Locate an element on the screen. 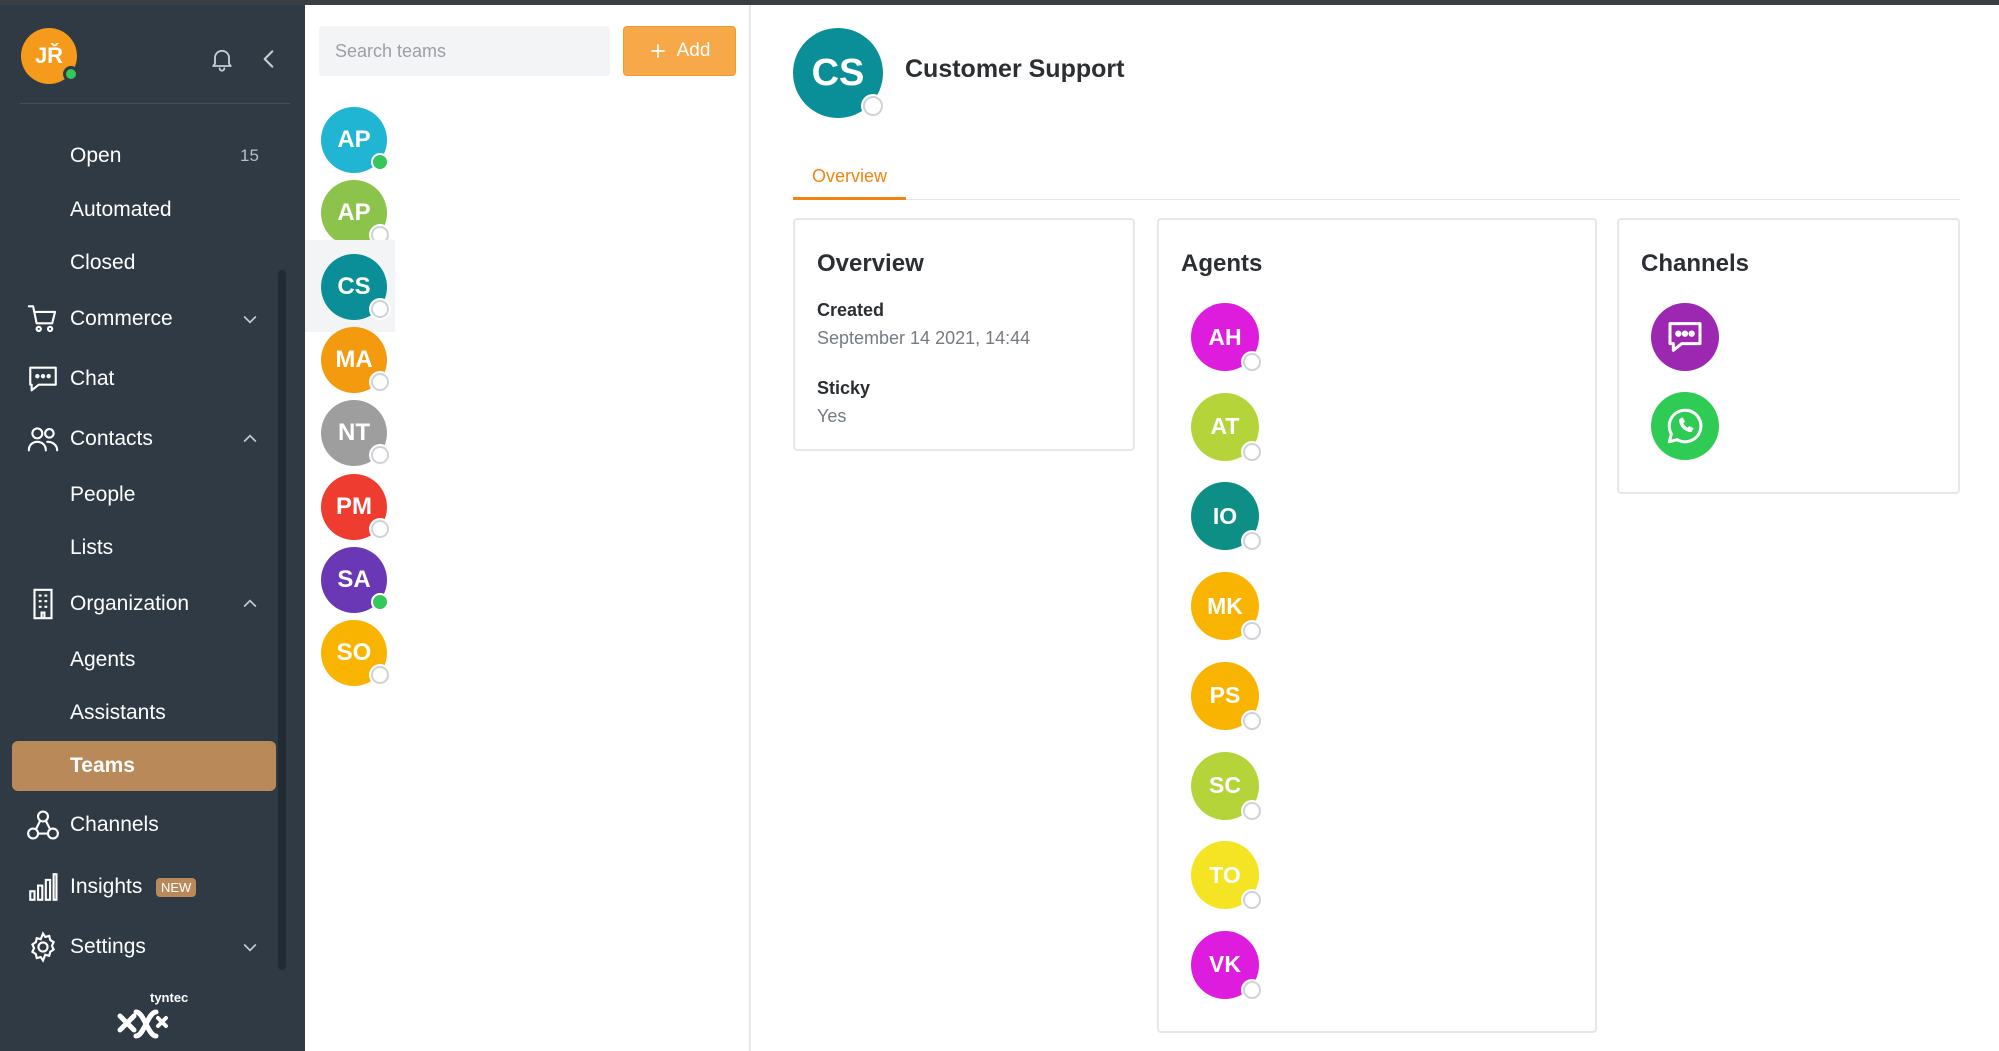  sidebar-item-label: Lists is located at coordinates (92, 547).